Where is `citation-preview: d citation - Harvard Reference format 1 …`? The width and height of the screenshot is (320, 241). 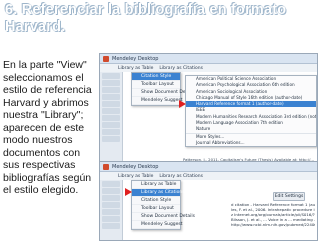
citation-preview: d citation - Harvard Reference format 1 … is located at coordinates (273, 214).